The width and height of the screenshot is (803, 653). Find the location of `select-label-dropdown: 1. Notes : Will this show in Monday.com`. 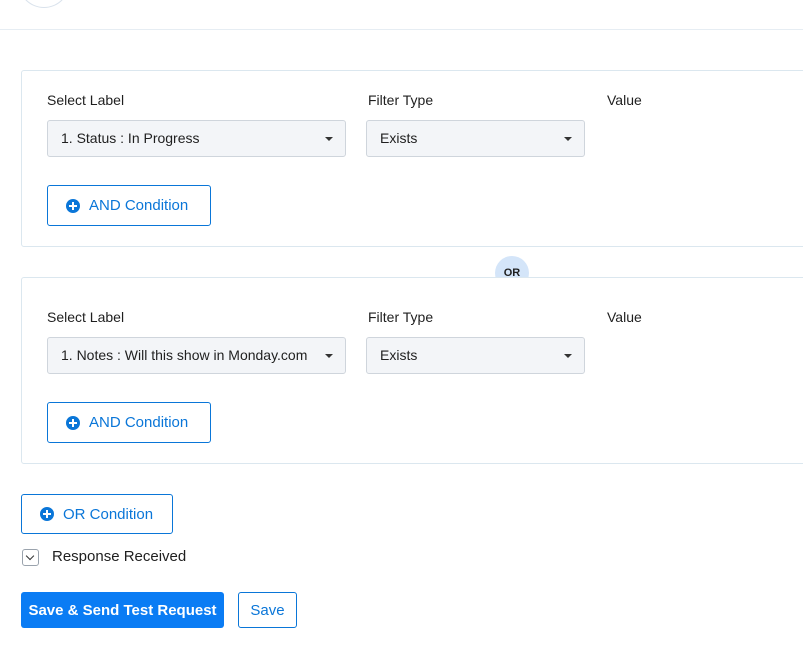

select-label-dropdown: 1. Notes : Will this show in Monday.com is located at coordinates (196, 355).